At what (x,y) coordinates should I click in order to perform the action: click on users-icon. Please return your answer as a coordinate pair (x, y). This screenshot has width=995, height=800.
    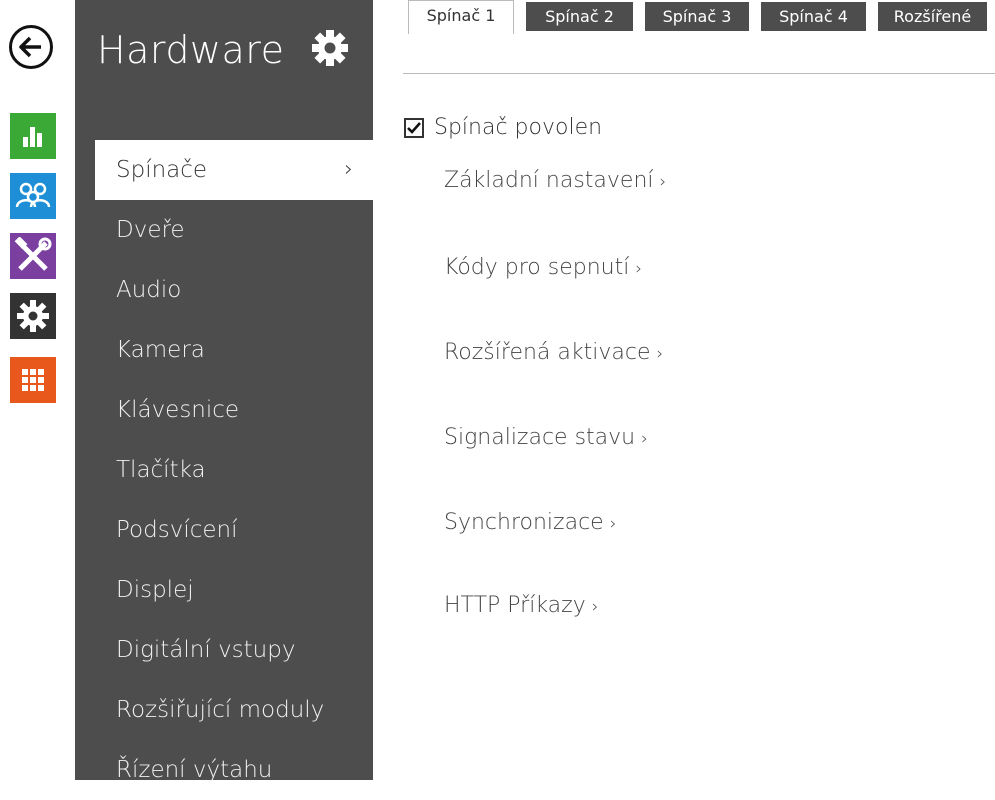
    Looking at the image, I should click on (33, 195).